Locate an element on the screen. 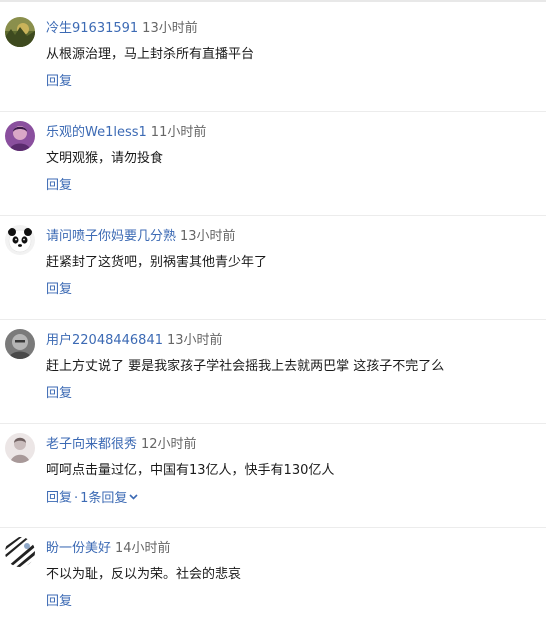 The image size is (546, 632). panda-avatar-icon is located at coordinates (20, 240).